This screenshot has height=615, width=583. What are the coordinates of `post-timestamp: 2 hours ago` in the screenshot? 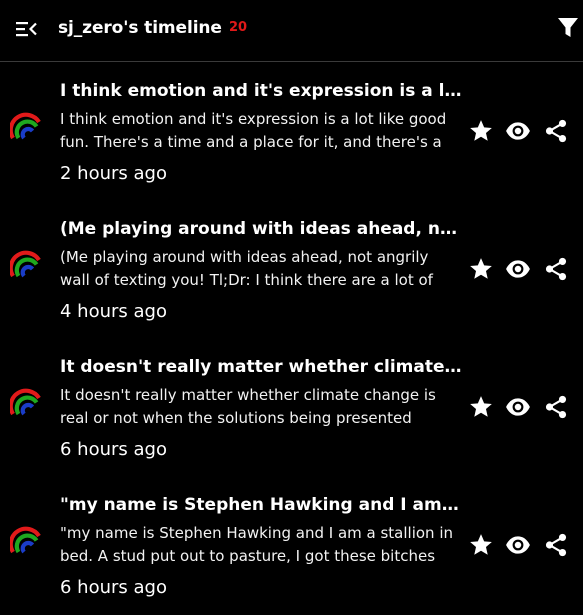 It's located at (113, 173).